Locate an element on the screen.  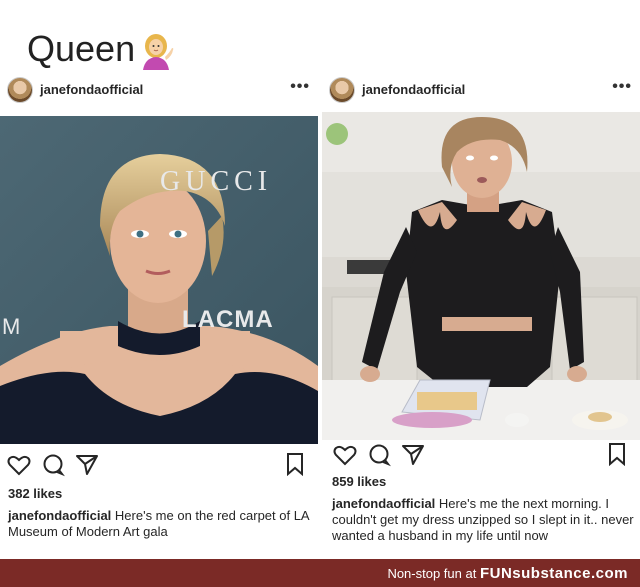
header: Queen is located at coordinates (320, 37).